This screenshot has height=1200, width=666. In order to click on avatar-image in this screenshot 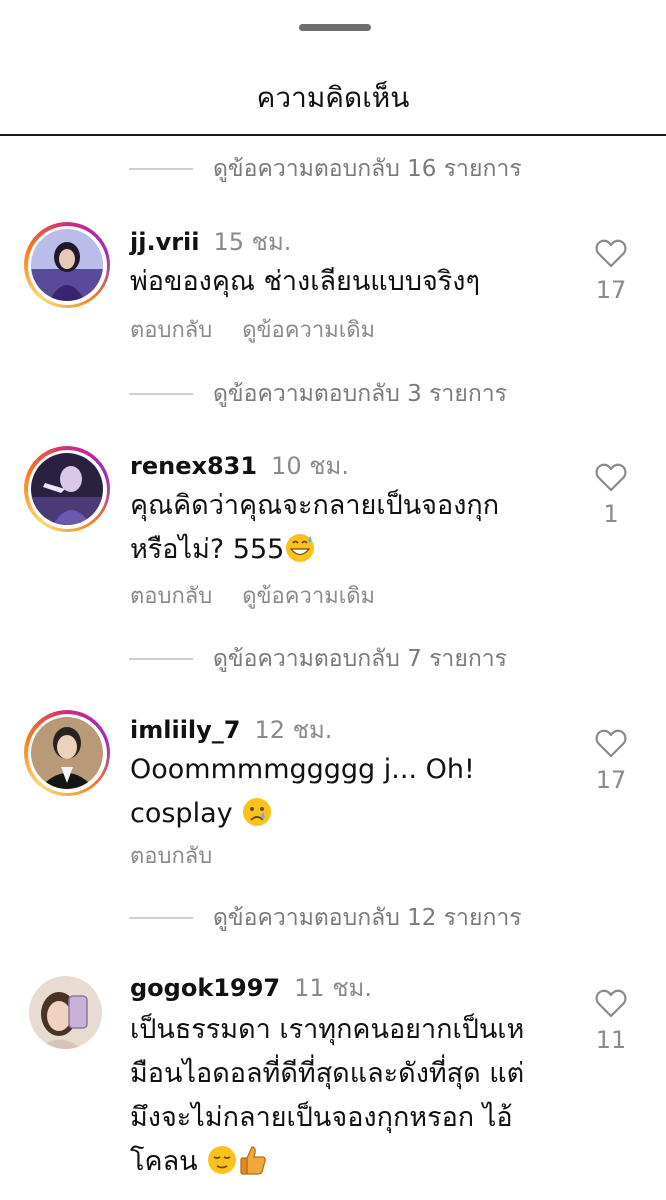, I will do `click(65, 1012)`.